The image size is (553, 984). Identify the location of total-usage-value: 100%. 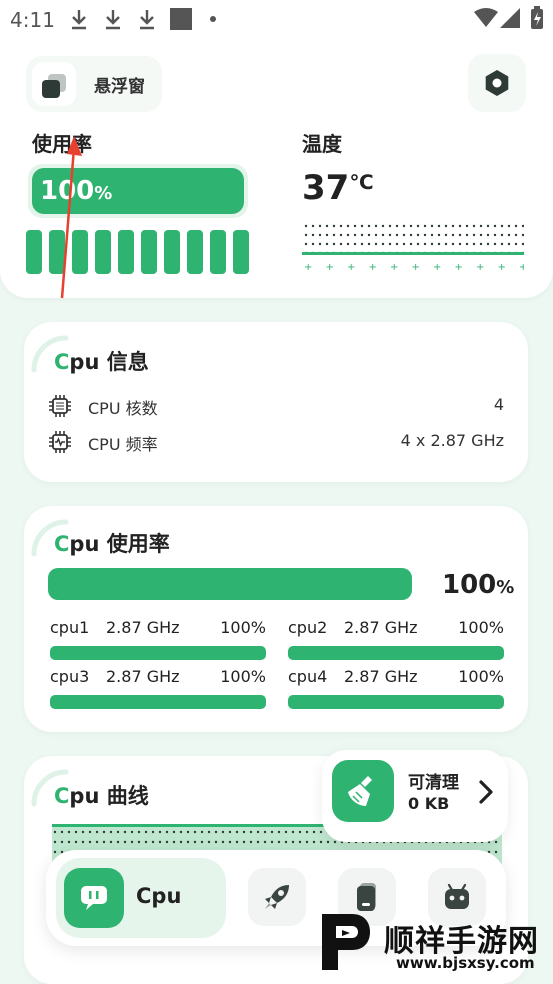
(478, 585).